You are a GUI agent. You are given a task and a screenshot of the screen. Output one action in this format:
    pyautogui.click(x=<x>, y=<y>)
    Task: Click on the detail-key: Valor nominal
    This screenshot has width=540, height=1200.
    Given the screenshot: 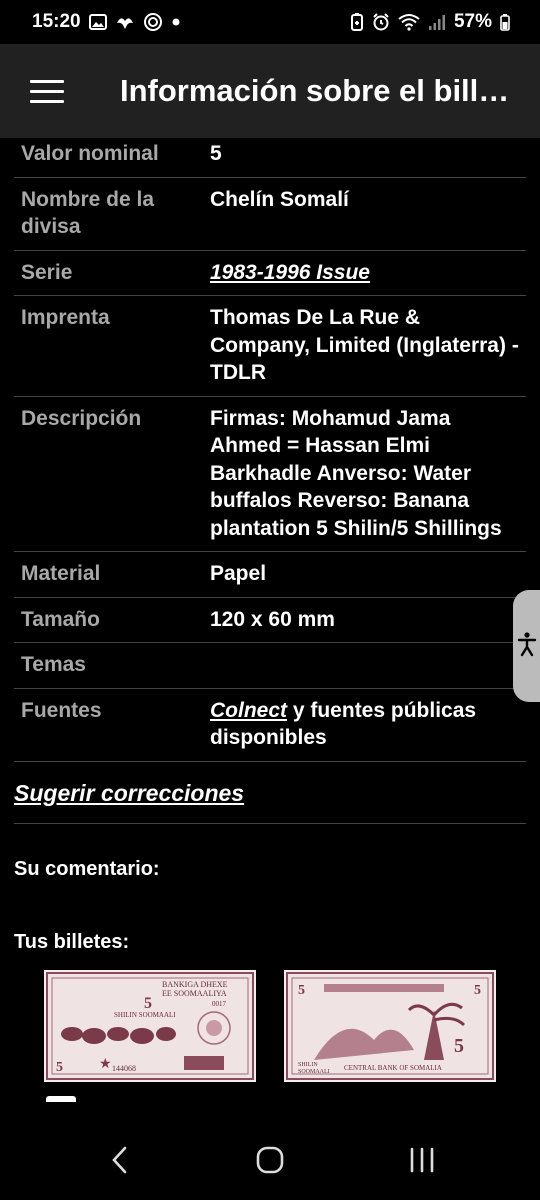 What is the action you would take?
    pyautogui.click(x=105, y=158)
    